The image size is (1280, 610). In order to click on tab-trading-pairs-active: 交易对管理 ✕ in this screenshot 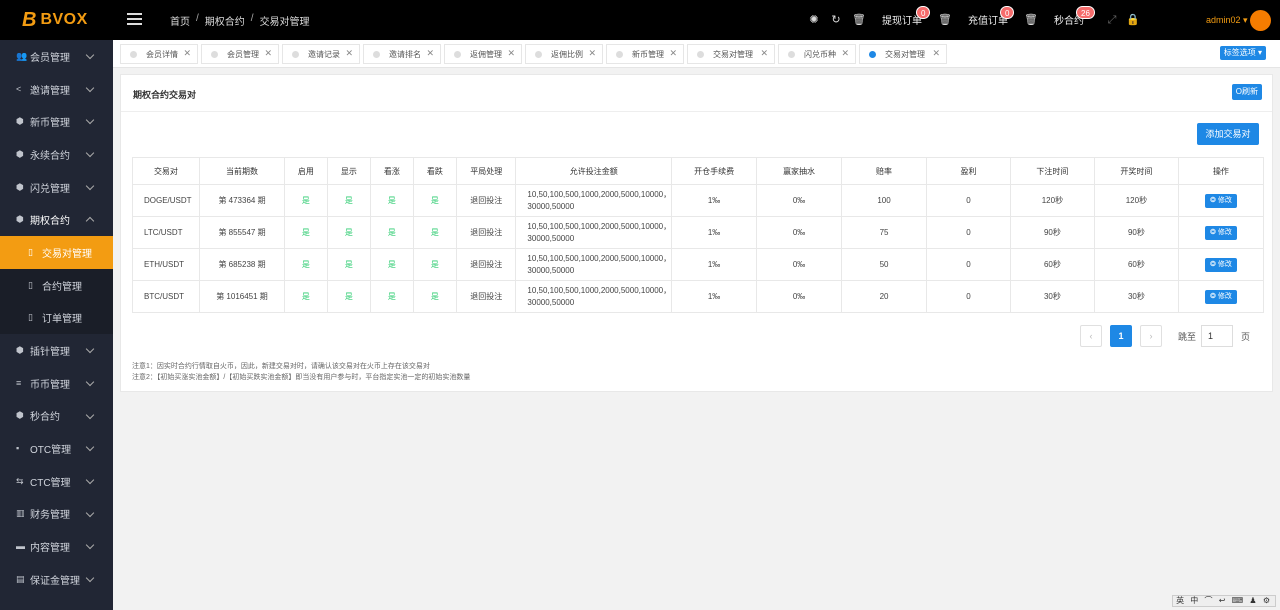, I will do `click(903, 54)`.